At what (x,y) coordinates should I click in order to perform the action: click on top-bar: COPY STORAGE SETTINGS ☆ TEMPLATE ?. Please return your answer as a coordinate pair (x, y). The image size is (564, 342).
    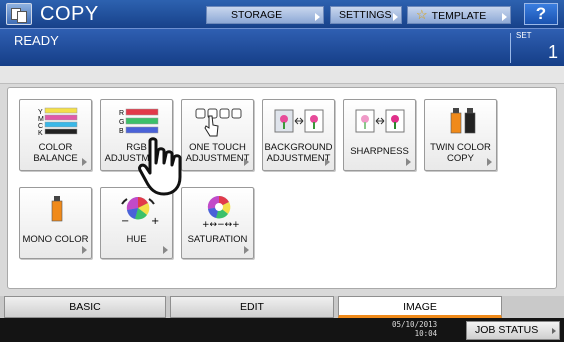
    Looking at the image, I should click on (282, 14).